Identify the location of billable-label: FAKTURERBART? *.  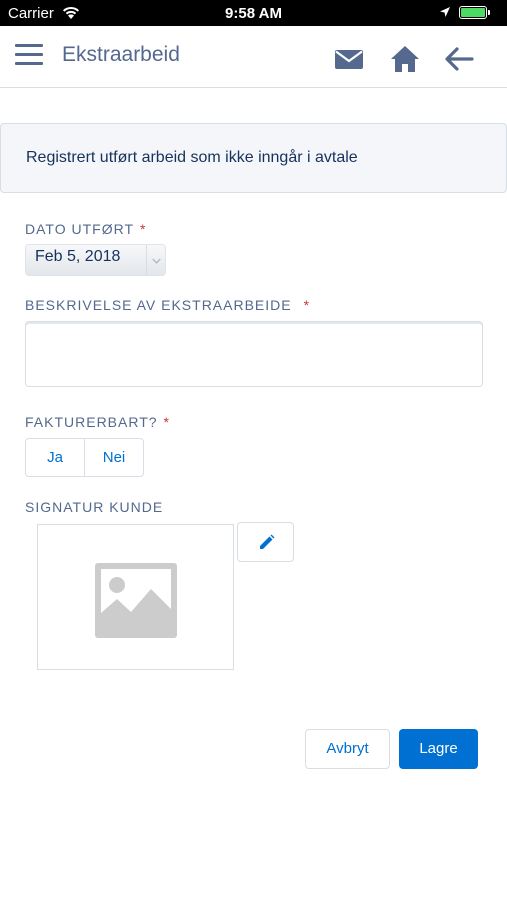
(97, 422).